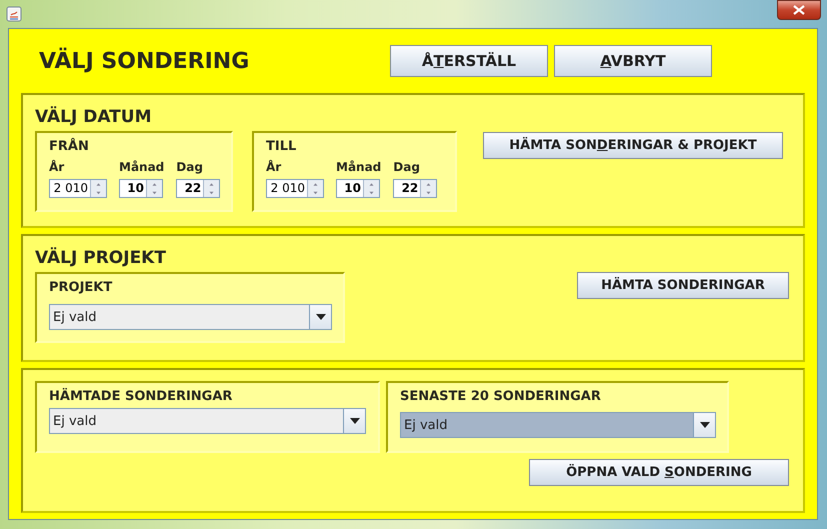 The width and height of the screenshot is (827, 529). I want to click on close-icon, so click(799, 10).